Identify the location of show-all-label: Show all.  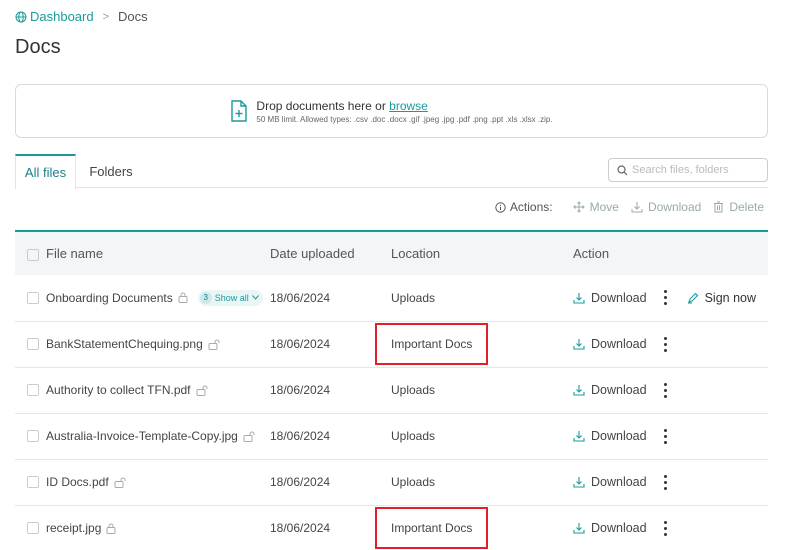
(231, 297).